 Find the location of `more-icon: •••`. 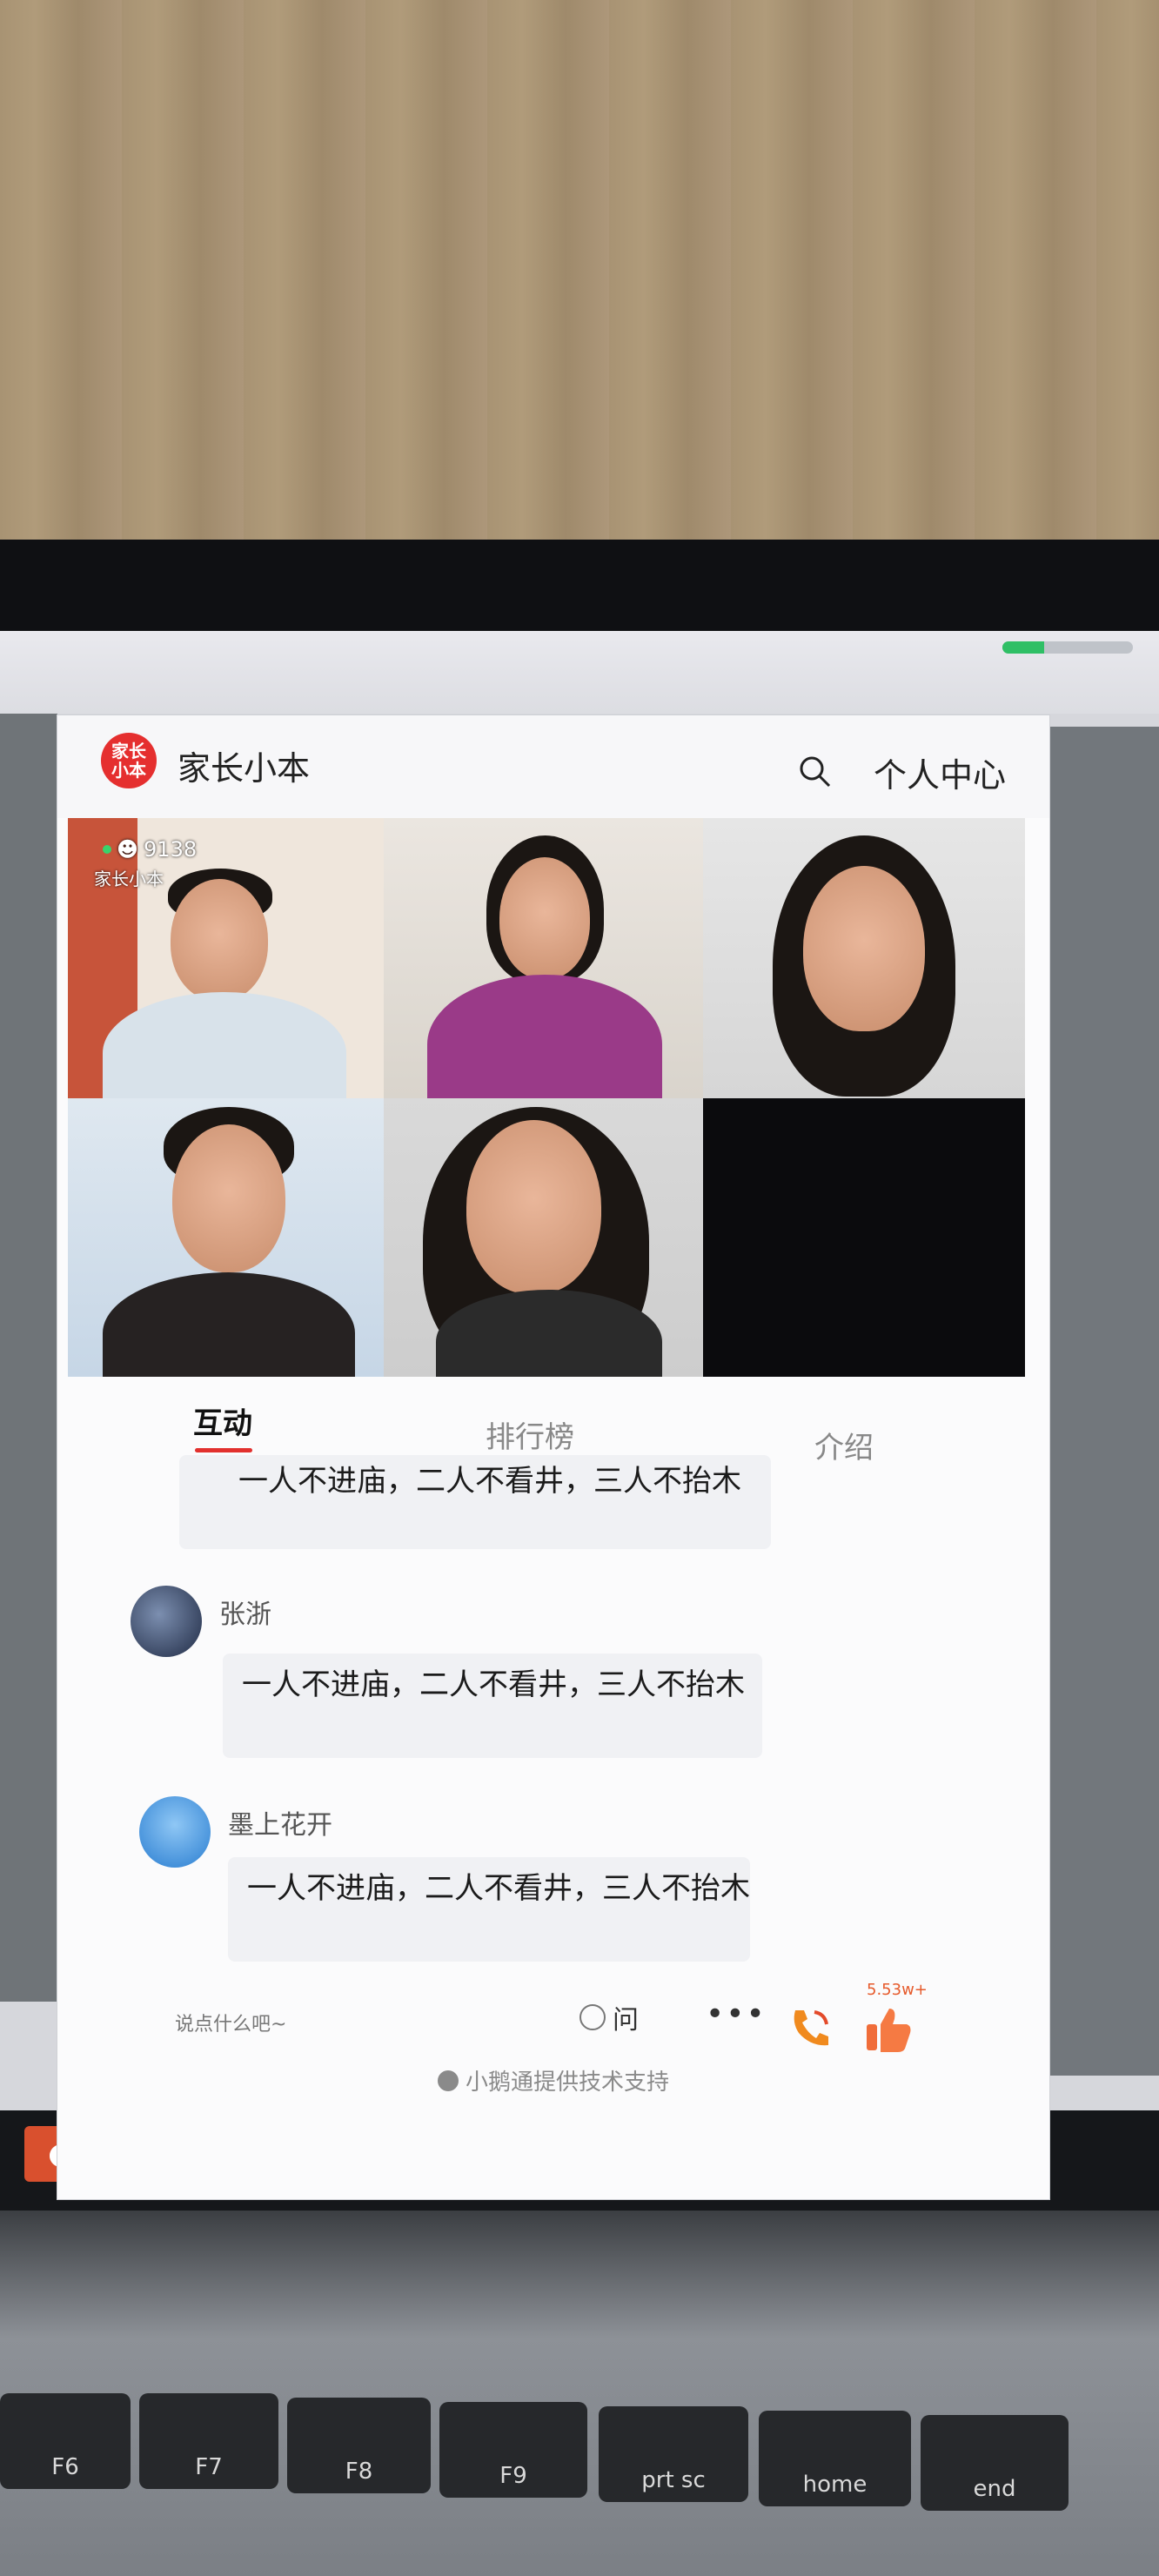

more-icon: ••• is located at coordinates (736, 2014).